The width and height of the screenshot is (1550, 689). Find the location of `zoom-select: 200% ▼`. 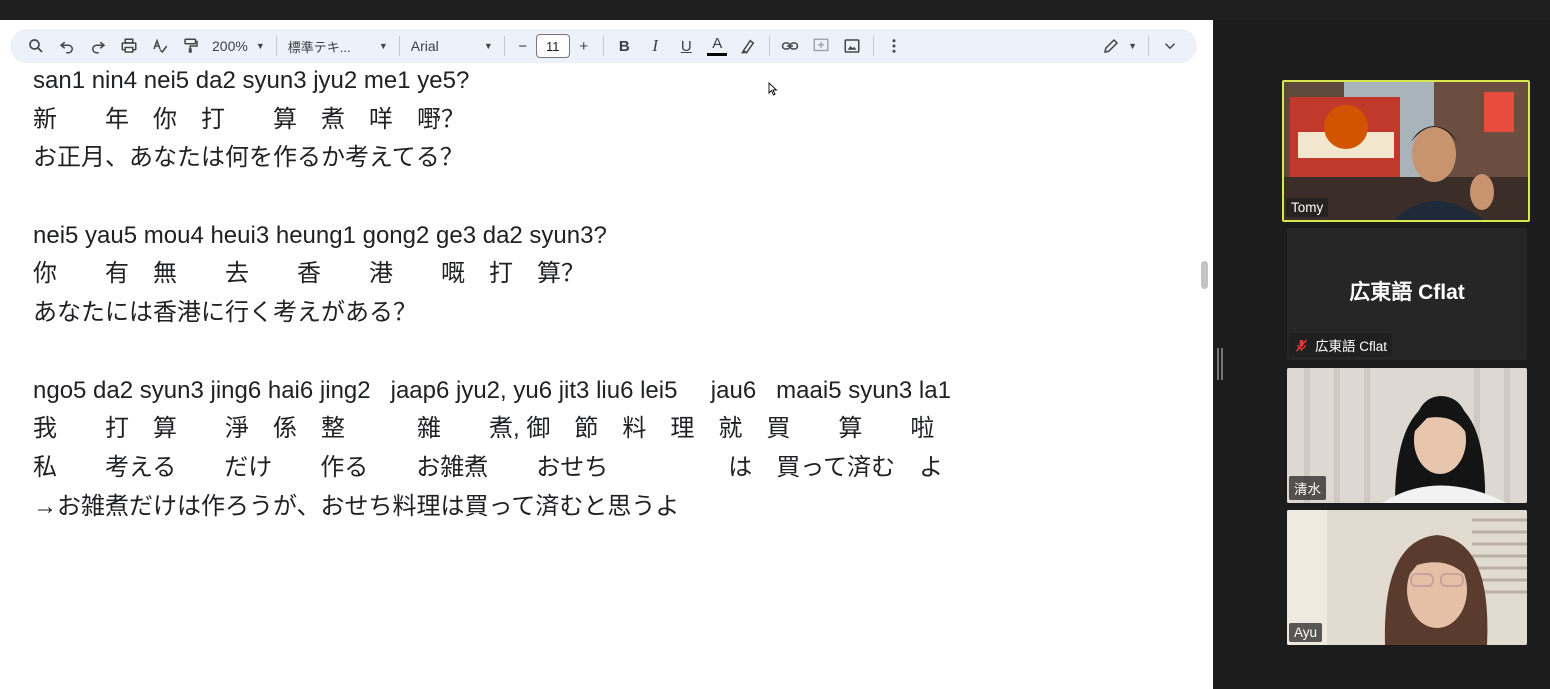

zoom-select: 200% ▼ is located at coordinates (238, 46).